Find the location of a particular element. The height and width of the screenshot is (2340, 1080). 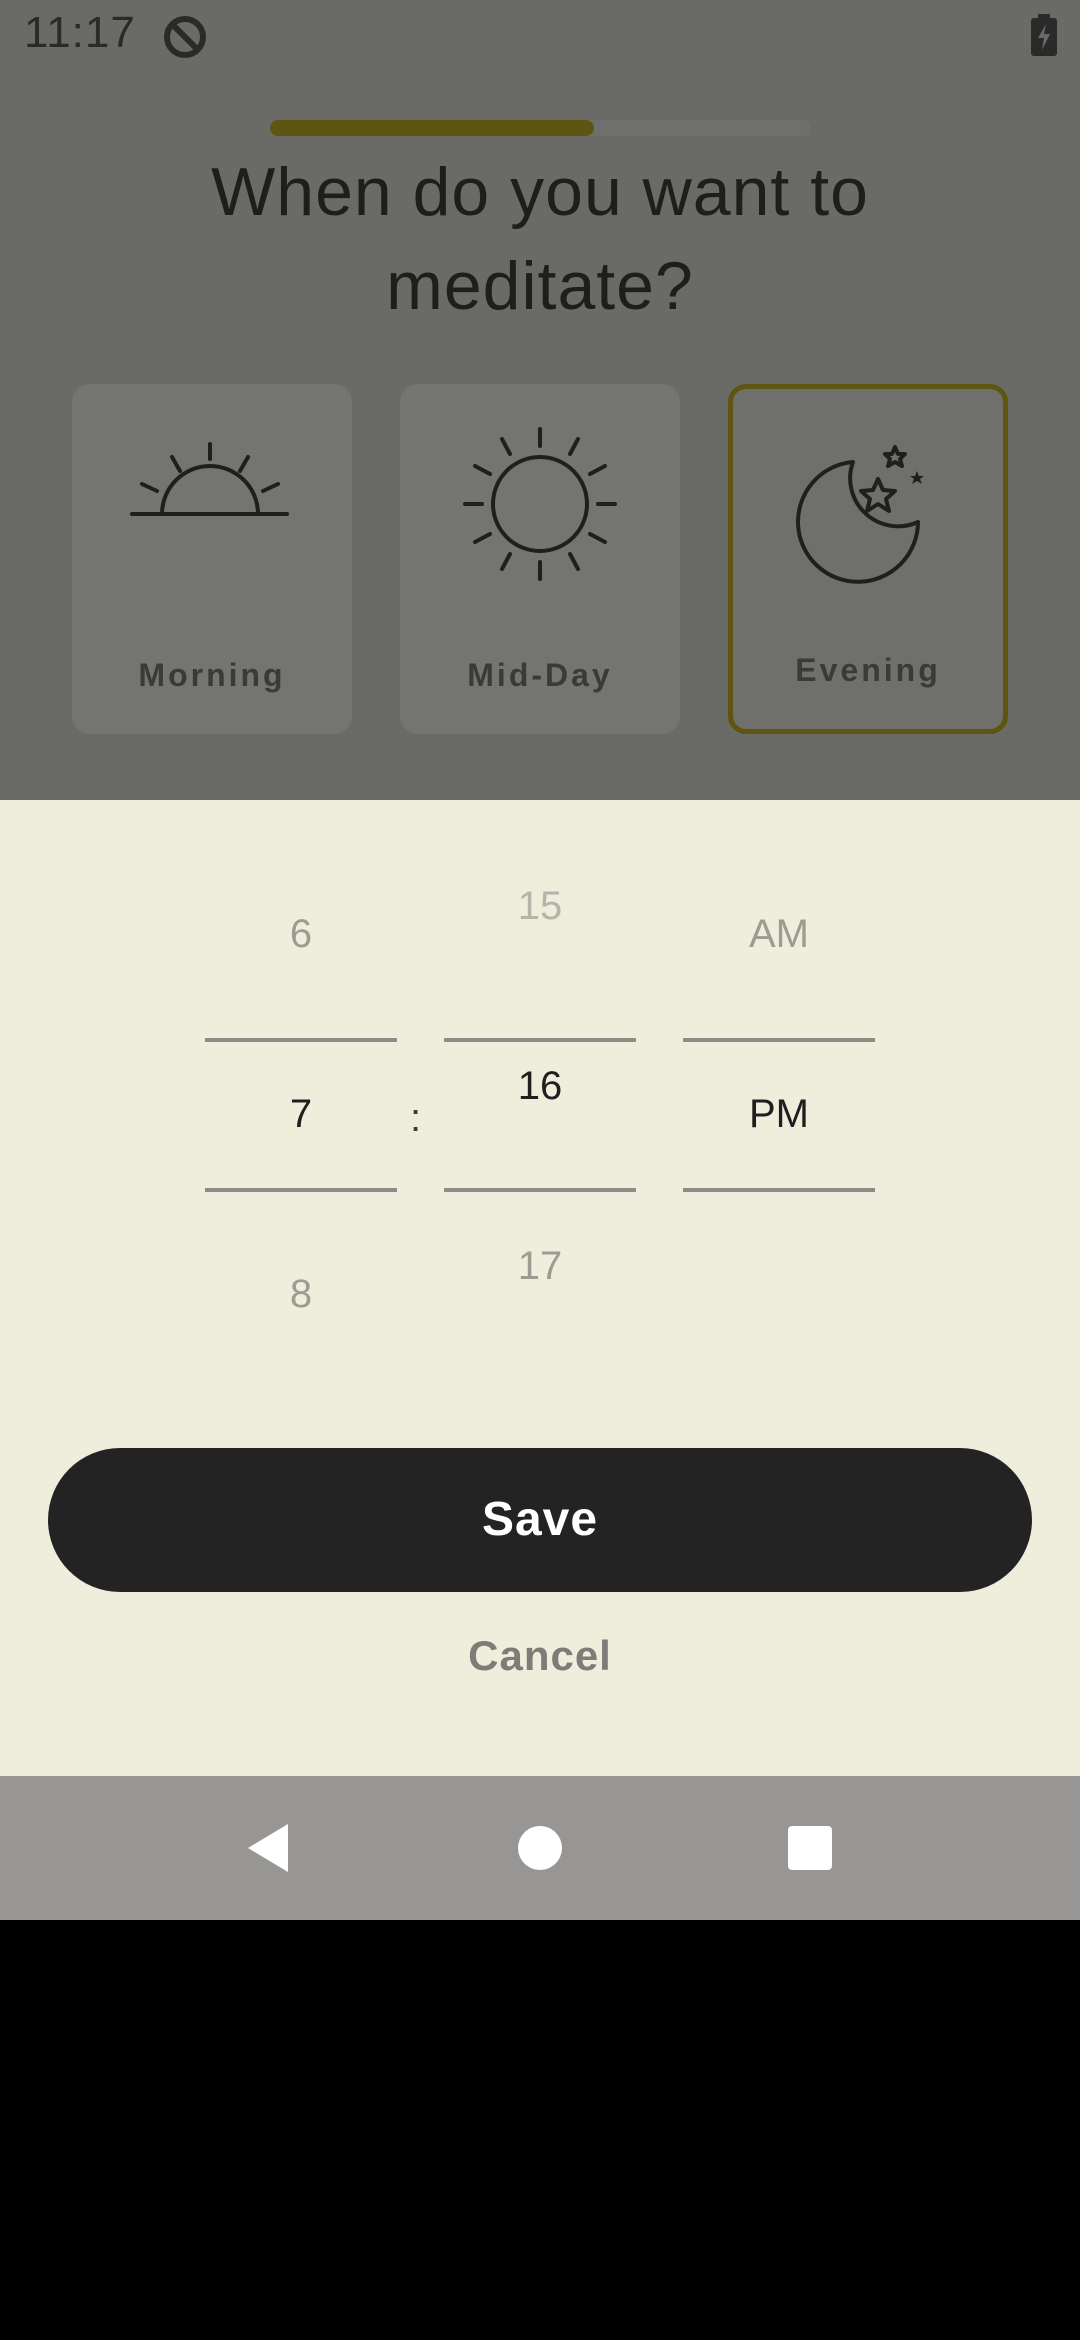

nav-recents-button is located at coordinates (810, 1848).